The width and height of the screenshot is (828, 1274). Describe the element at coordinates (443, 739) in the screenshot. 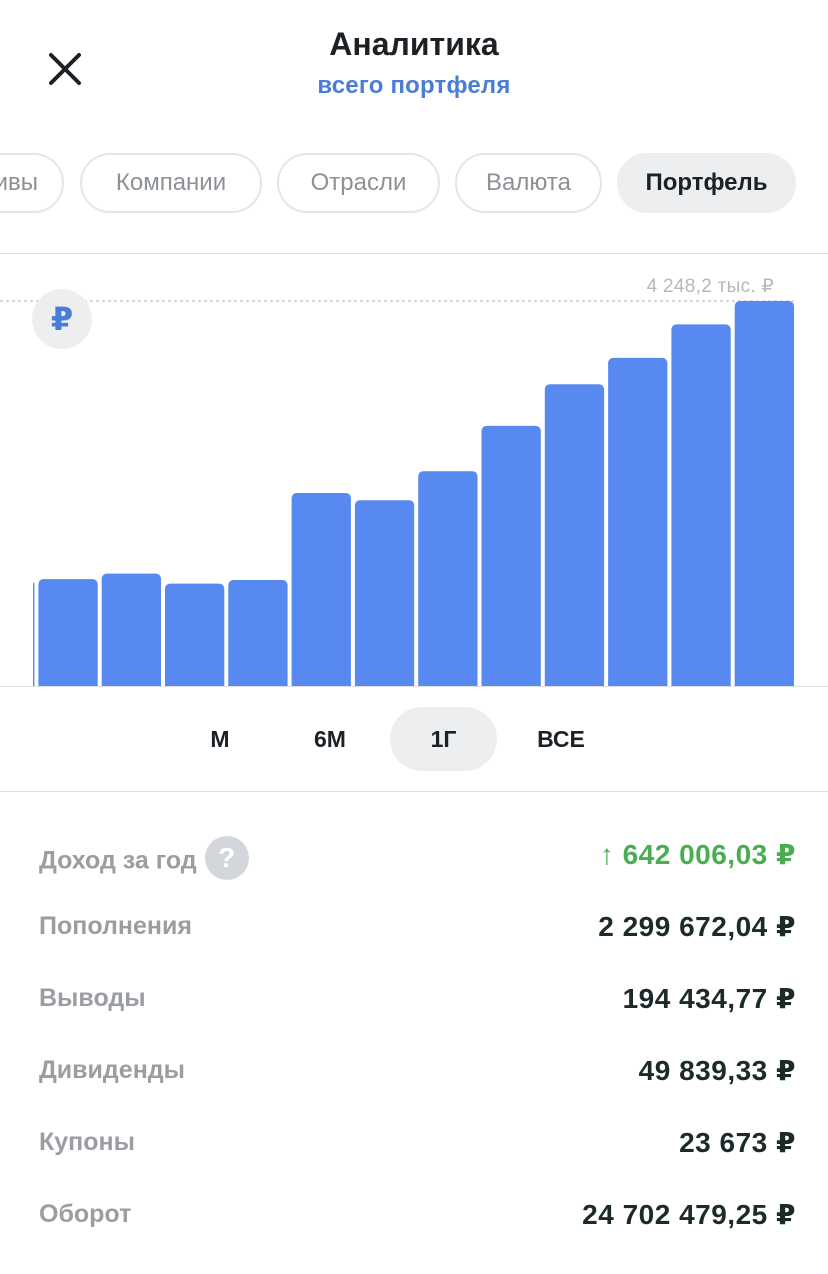

I see `period-year: 1Г` at that location.